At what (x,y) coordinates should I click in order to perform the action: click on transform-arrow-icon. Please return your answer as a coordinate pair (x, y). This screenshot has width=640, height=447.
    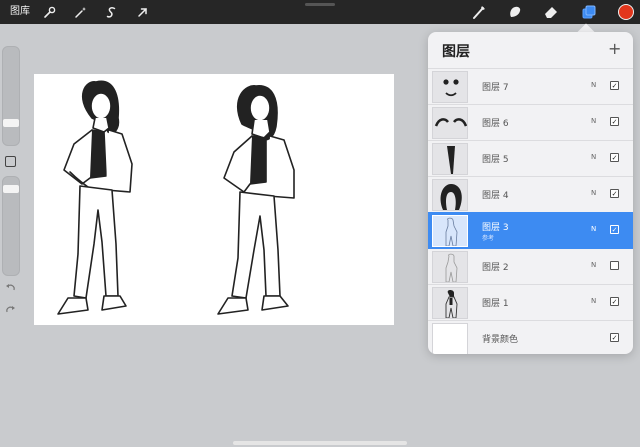
    Looking at the image, I should click on (142, 12).